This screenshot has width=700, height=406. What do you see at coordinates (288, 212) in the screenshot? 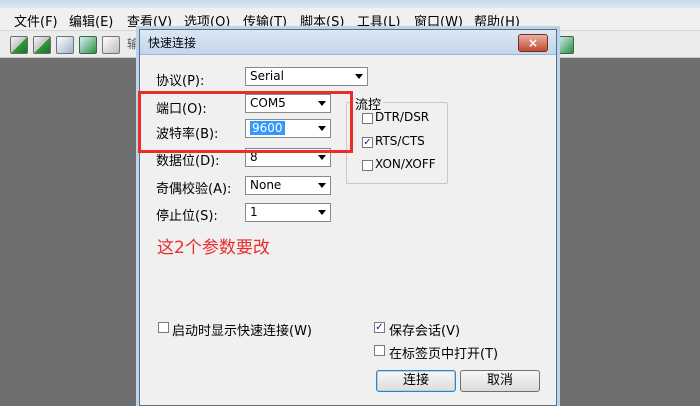
I see `stop-bits-select: 1` at bounding box center [288, 212].